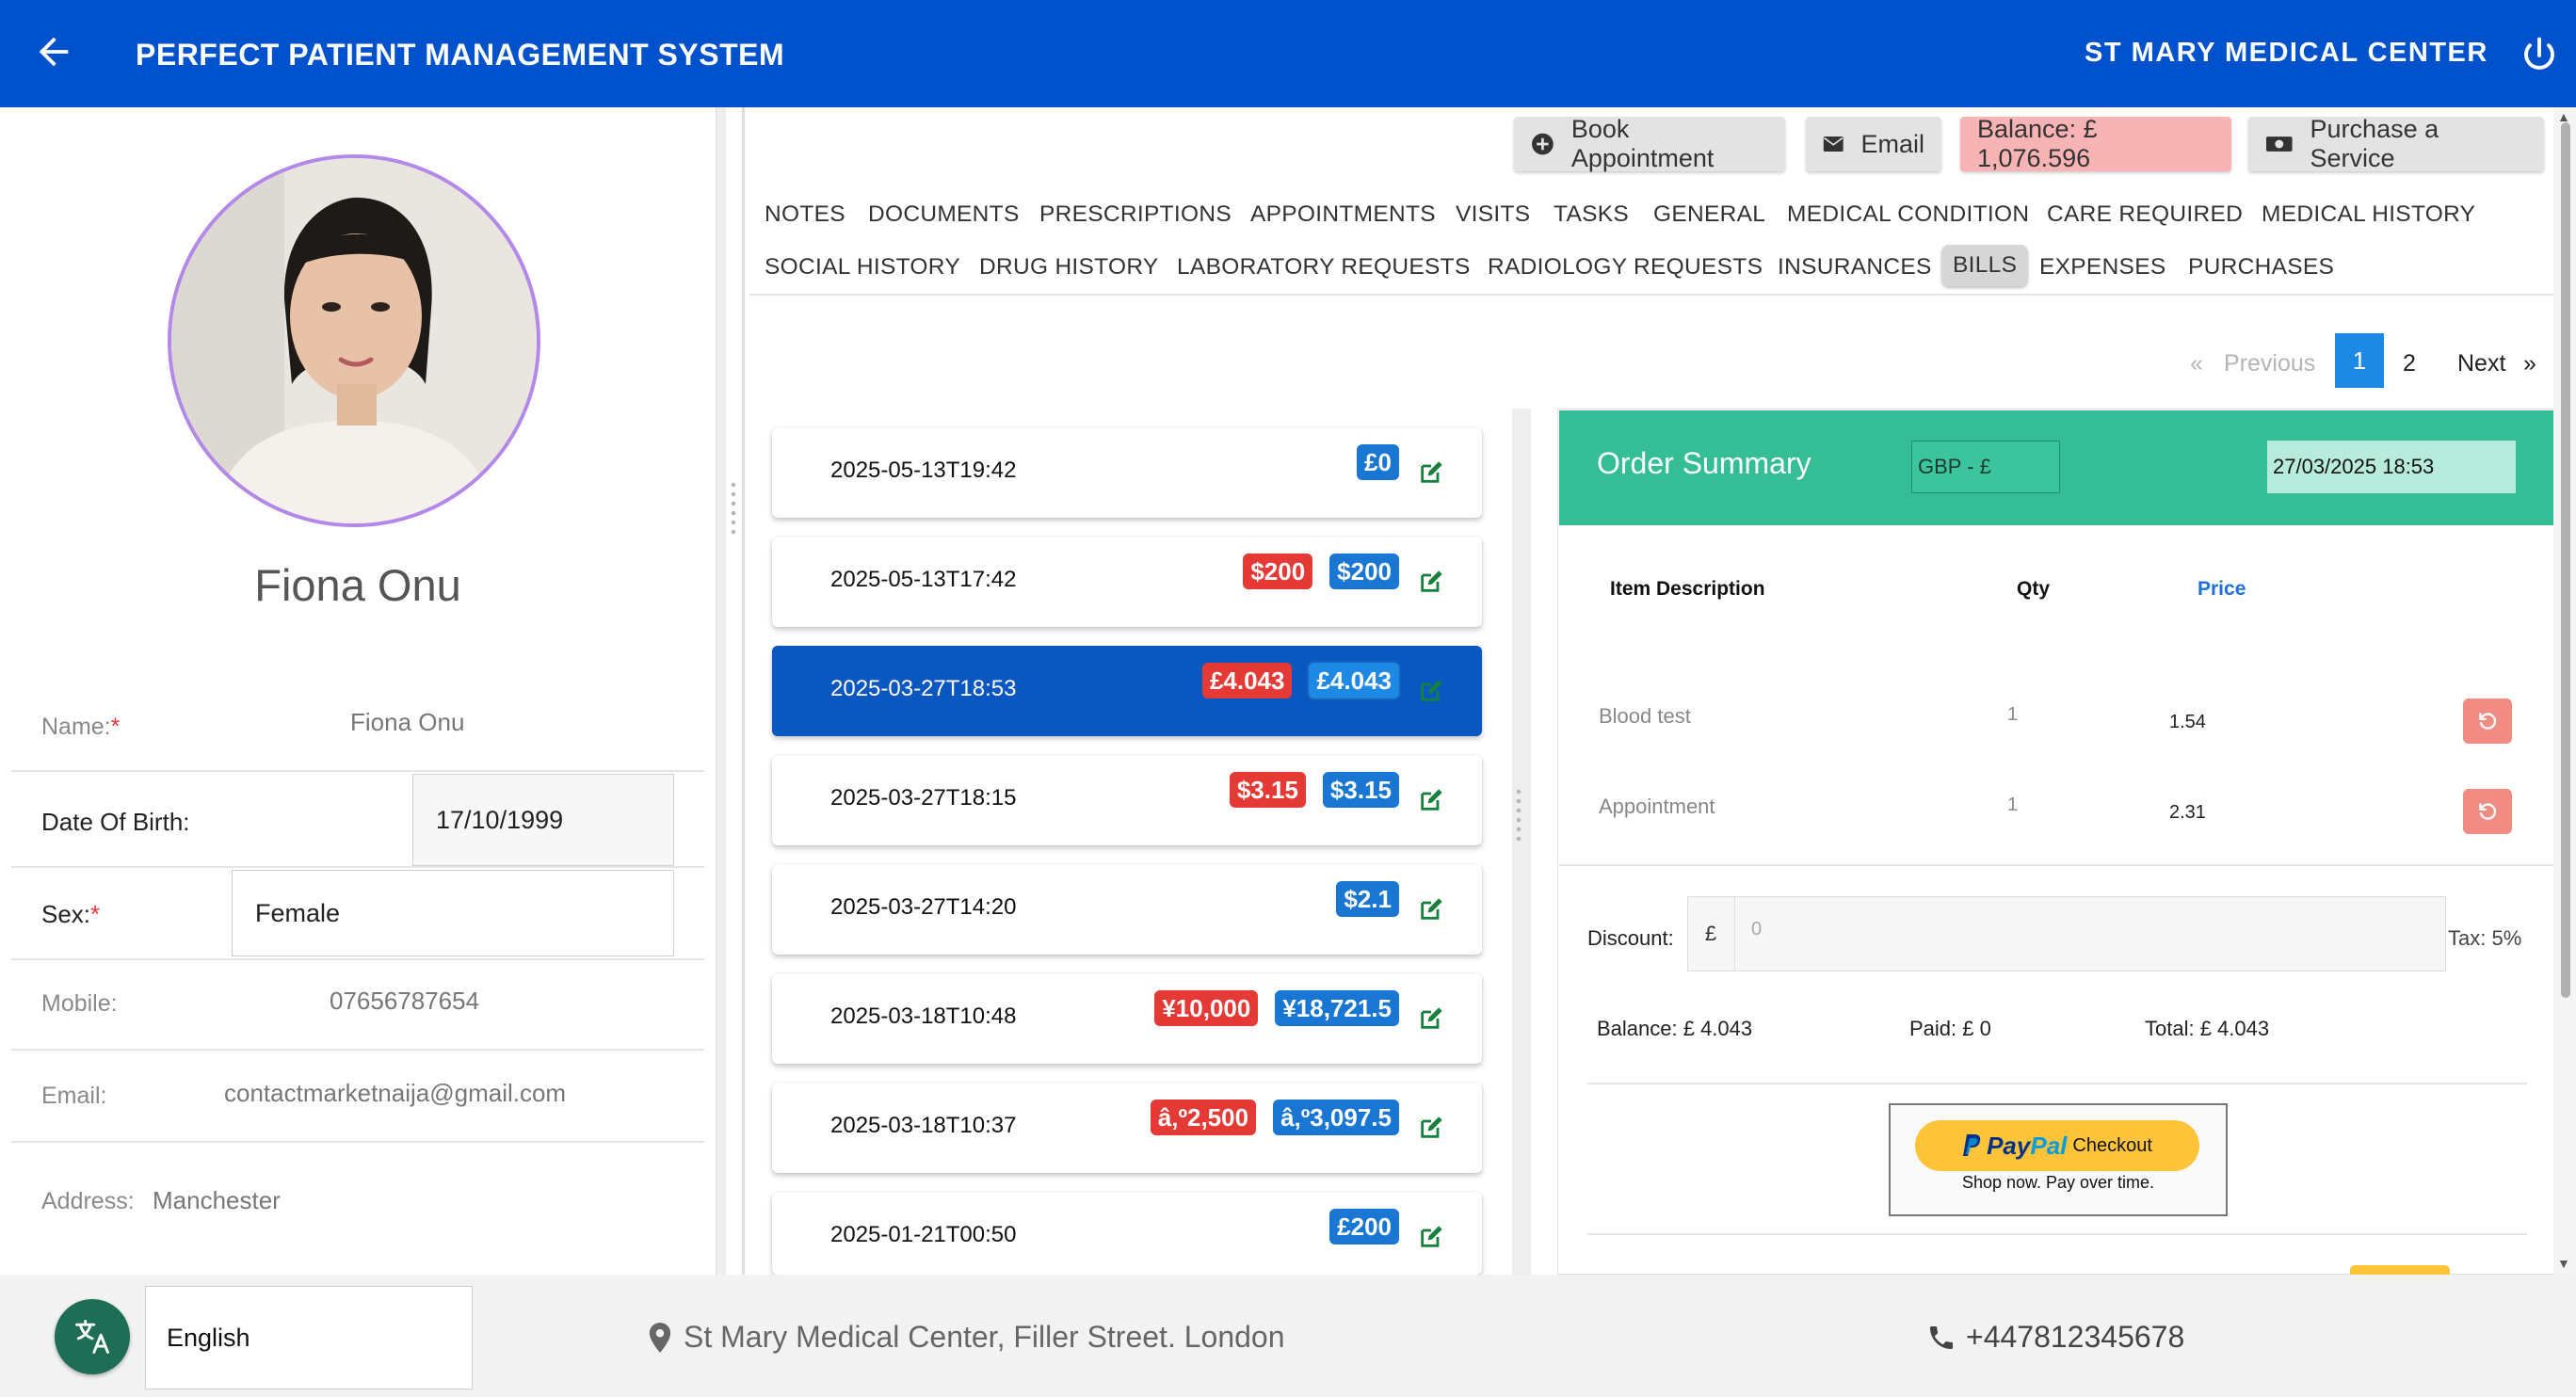 The height and width of the screenshot is (1397, 2576). What do you see at coordinates (2009, 1145) in the screenshot?
I see `paypal-wordmark-pay: Pay` at bounding box center [2009, 1145].